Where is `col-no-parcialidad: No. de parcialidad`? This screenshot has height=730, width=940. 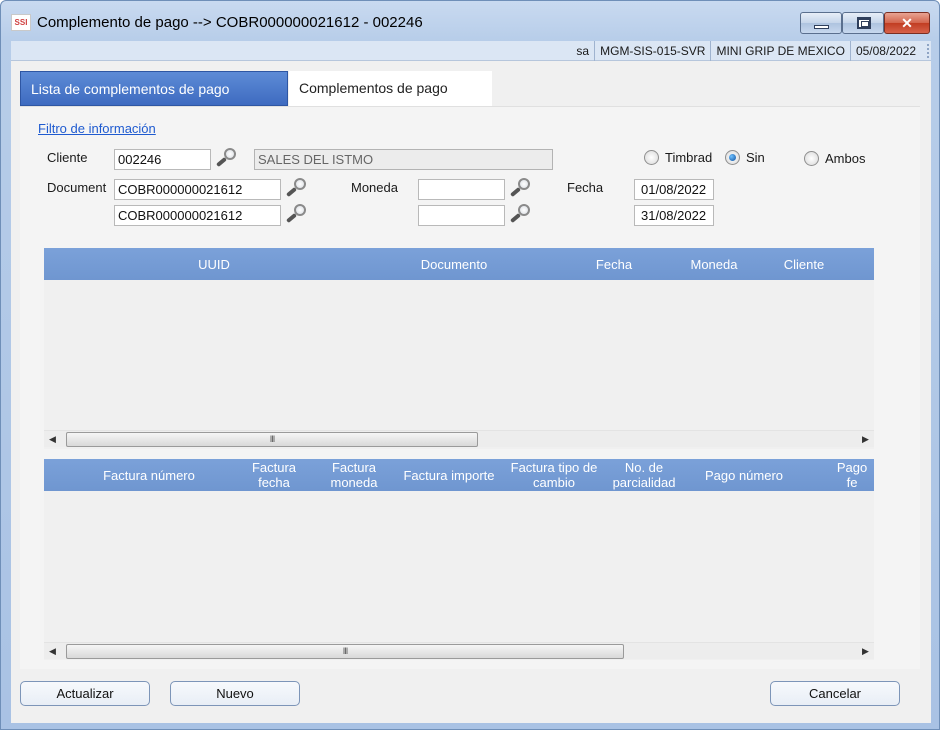
col-no-parcialidad: No. de parcialidad is located at coordinates (644, 475).